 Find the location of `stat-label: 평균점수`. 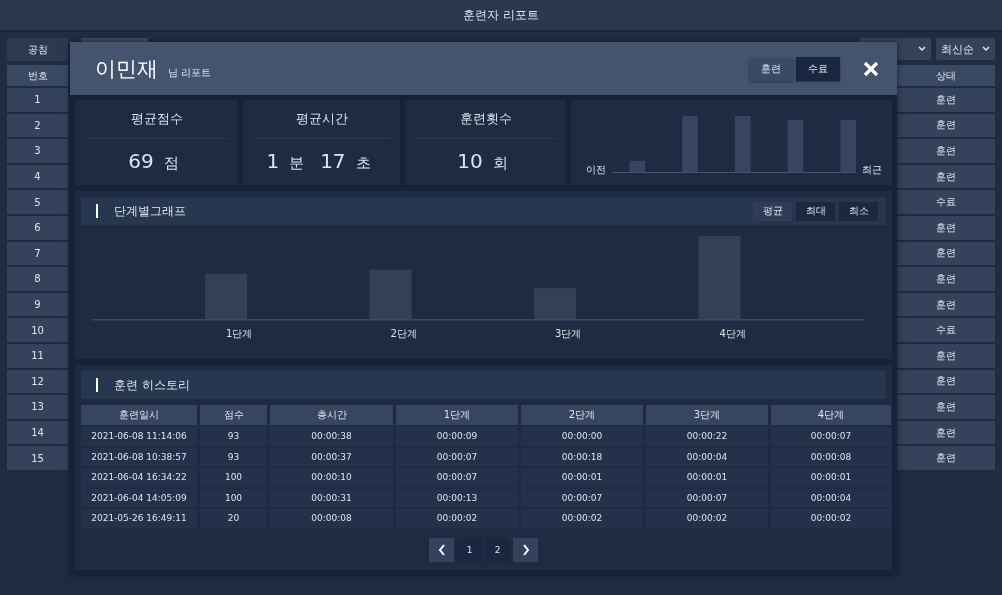

stat-label: 평균점수 is located at coordinates (156, 119).